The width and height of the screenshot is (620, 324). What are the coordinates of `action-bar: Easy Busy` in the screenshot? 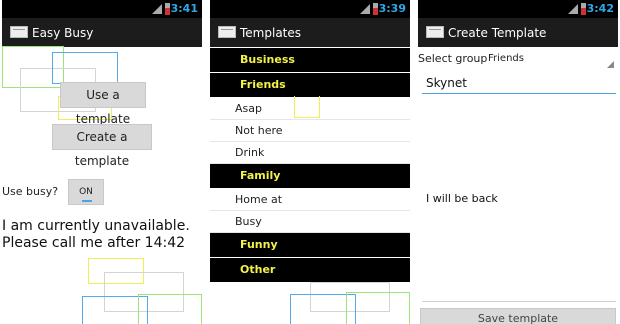 It's located at (102, 32).